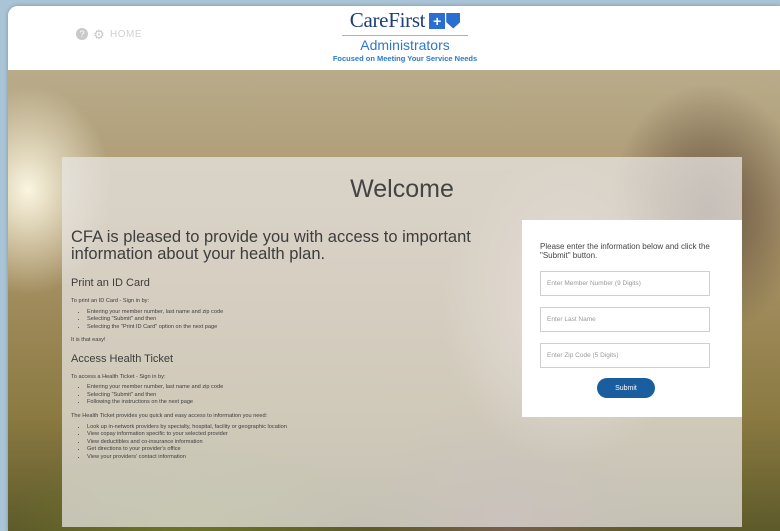  Describe the element at coordinates (82, 34) in the screenshot. I see `help-icon: ?` at that location.